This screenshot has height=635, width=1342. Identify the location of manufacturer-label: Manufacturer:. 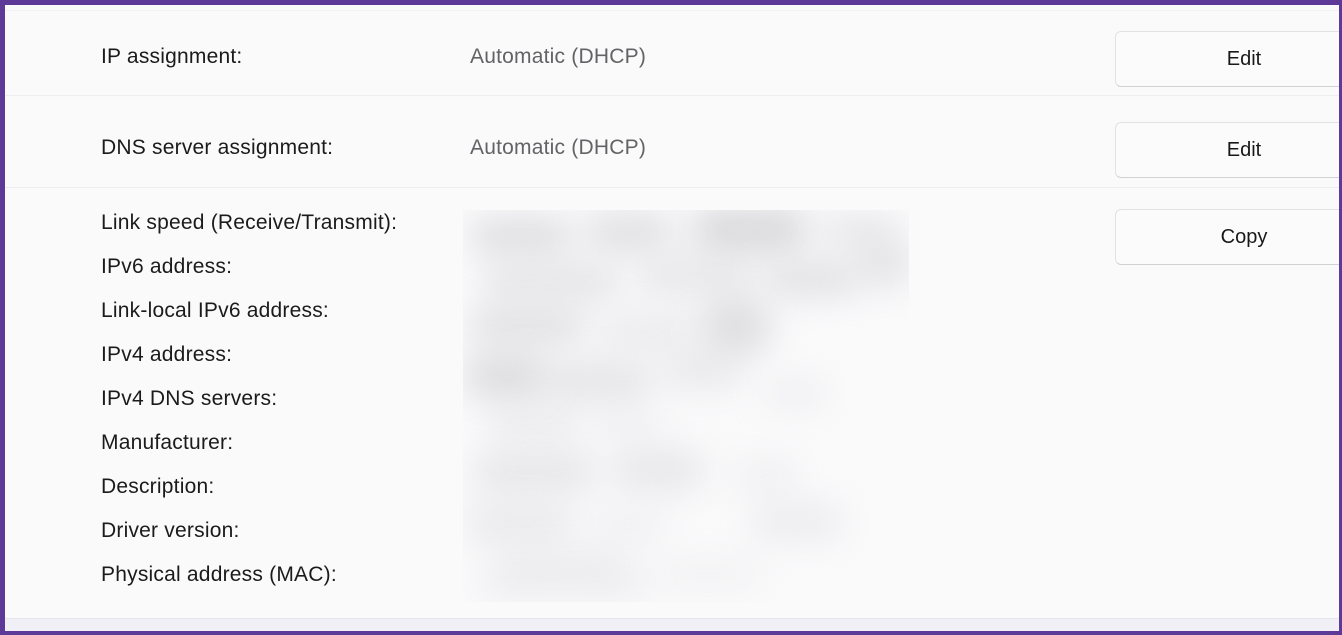
(167, 442).